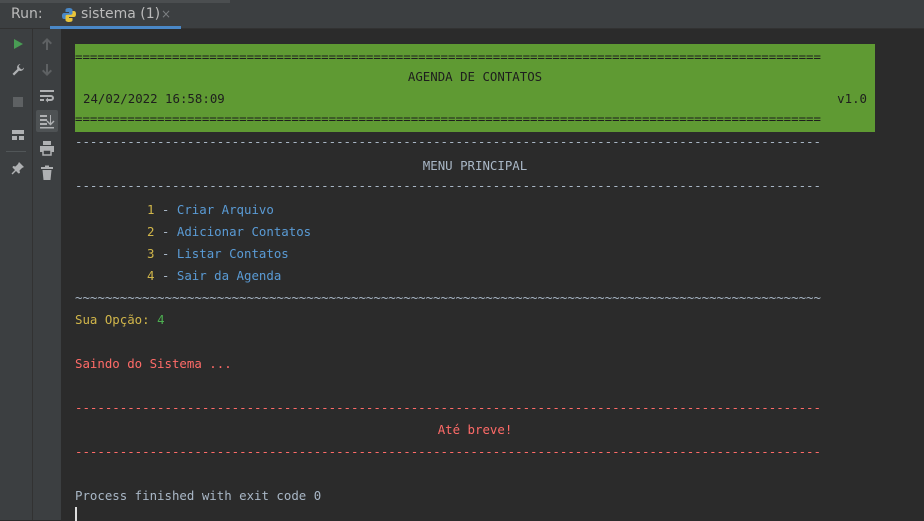 The height and width of the screenshot is (521, 924). I want to click on process-finished: Process finished with exit code 0, so click(198, 495).